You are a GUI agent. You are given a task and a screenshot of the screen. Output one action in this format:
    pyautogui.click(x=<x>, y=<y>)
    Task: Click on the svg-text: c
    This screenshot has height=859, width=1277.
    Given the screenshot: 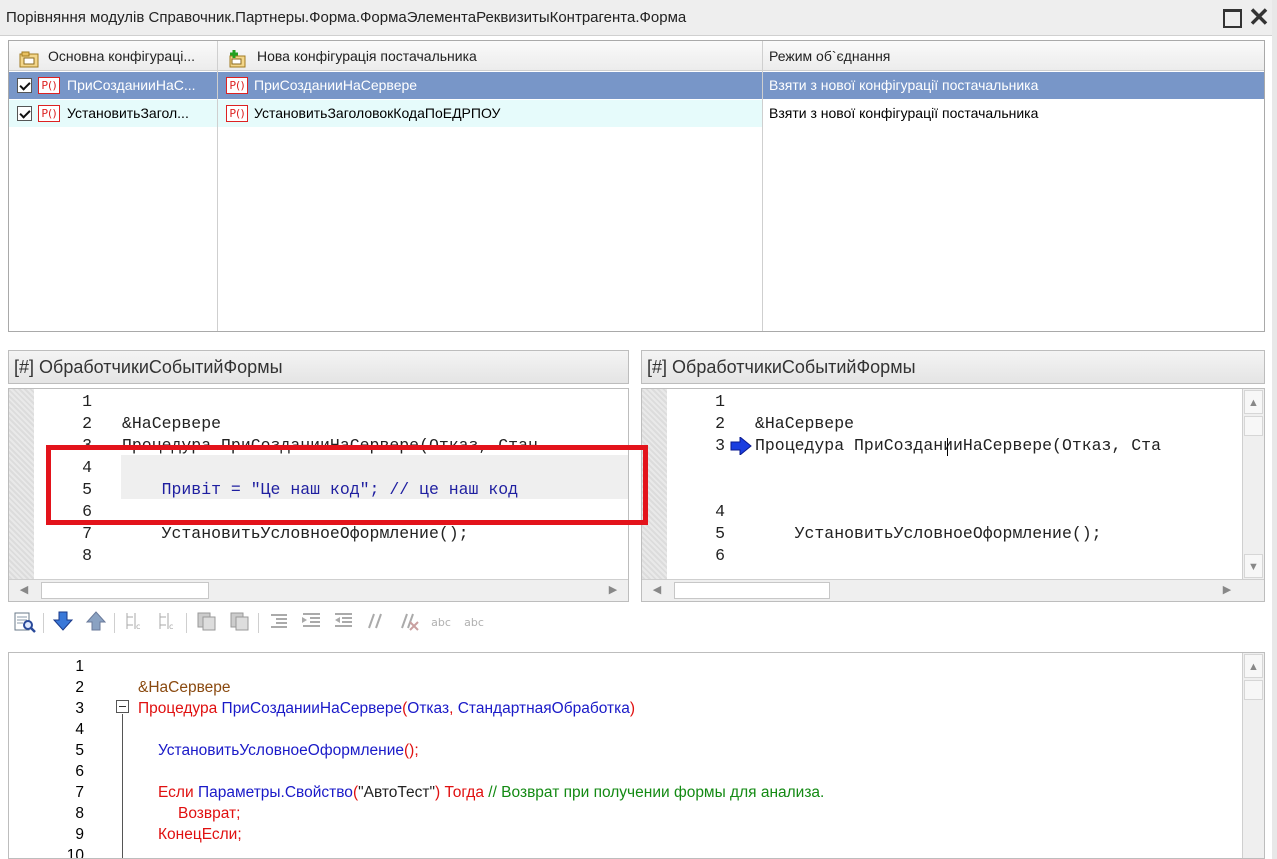 What is the action you would take?
    pyautogui.click(x=138, y=626)
    